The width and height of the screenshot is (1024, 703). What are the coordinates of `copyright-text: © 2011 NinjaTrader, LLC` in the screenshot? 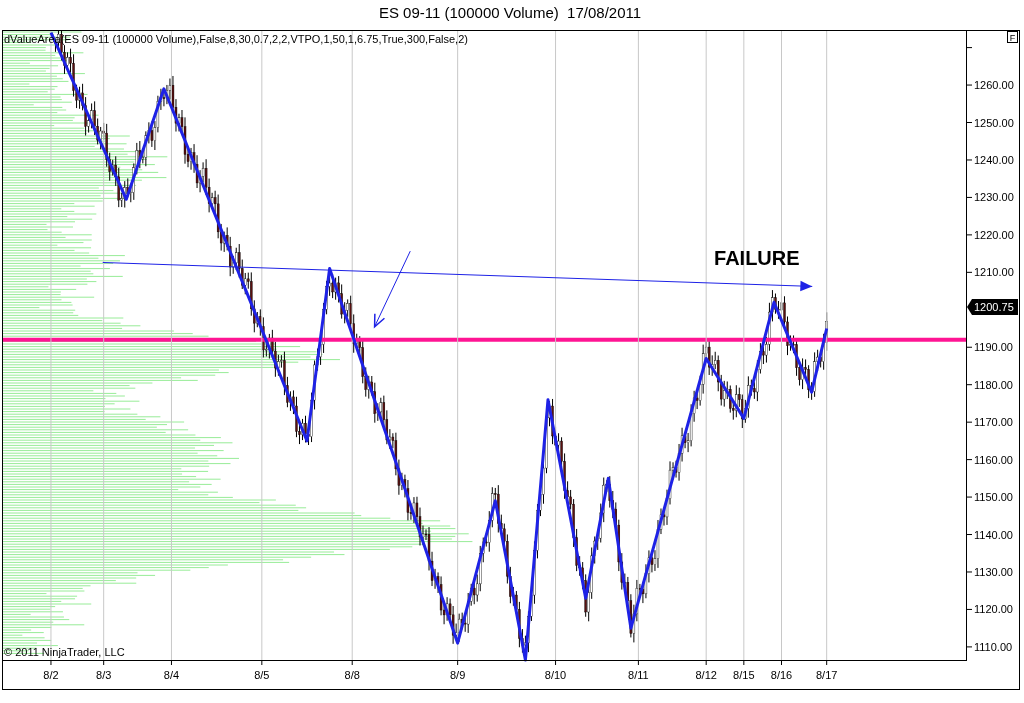 It's located at (64, 652).